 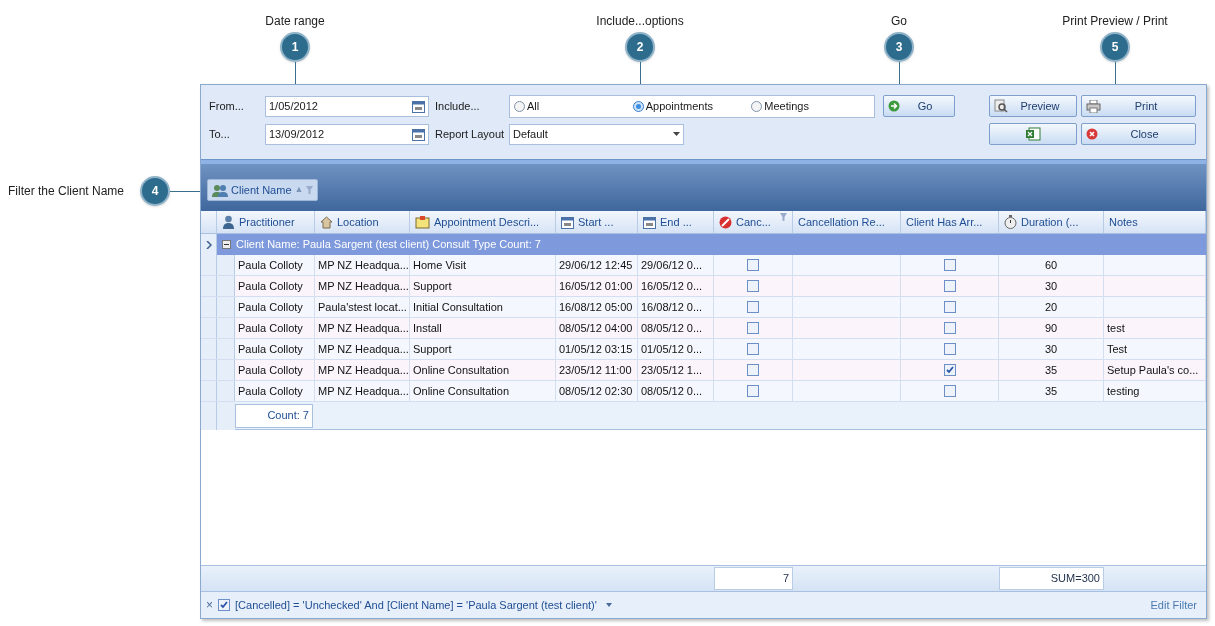 What do you see at coordinates (274, 415) in the screenshot?
I see `group-count: Count: 7` at bounding box center [274, 415].